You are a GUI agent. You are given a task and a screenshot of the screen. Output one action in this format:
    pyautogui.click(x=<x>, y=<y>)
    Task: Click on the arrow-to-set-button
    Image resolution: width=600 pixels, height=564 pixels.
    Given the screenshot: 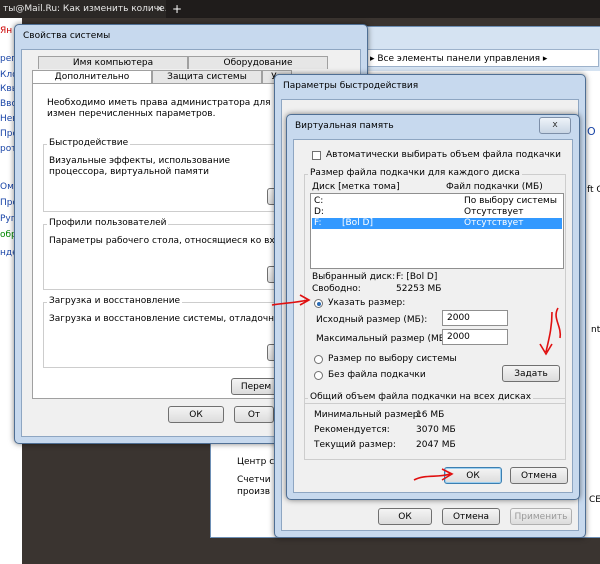 What is the action you would take?
    pyautogui.click(x=550, y=331)
    